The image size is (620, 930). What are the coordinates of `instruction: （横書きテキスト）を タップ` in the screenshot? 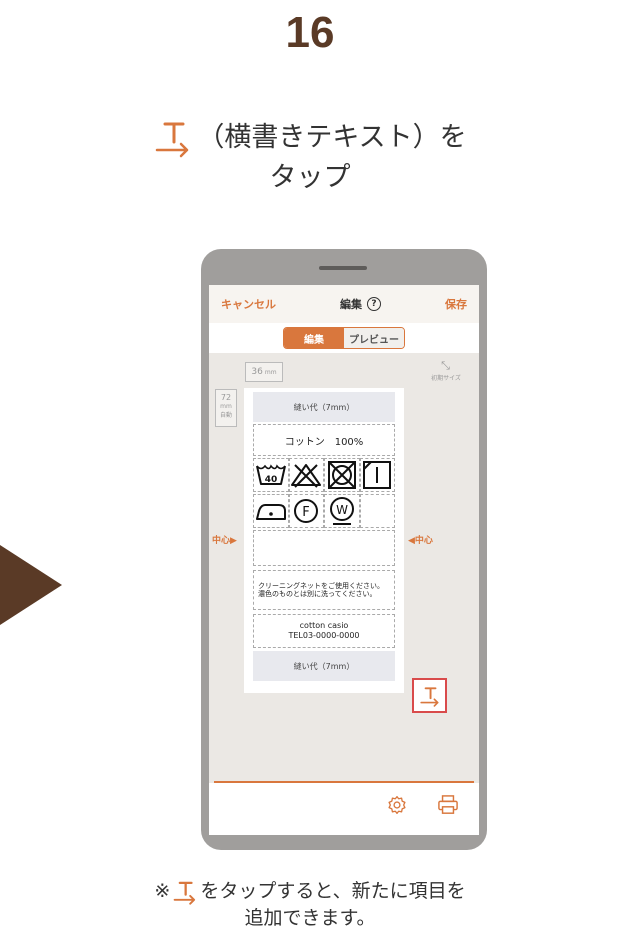 It's located at (310, 158).